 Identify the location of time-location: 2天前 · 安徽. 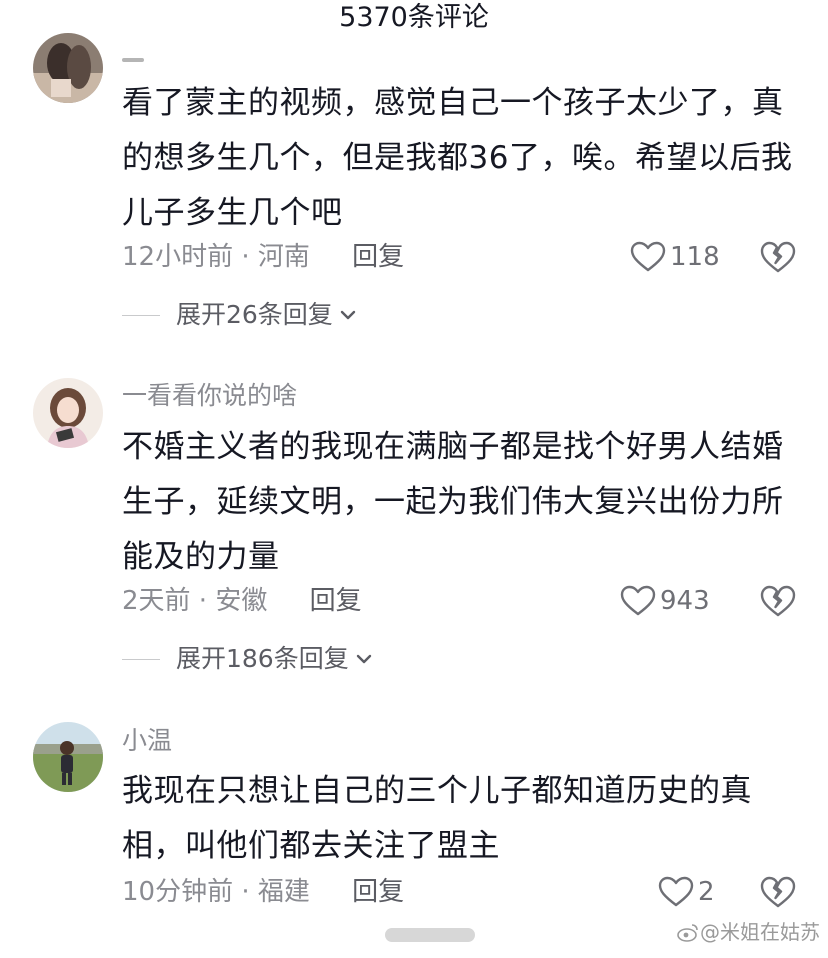
(195, 601).